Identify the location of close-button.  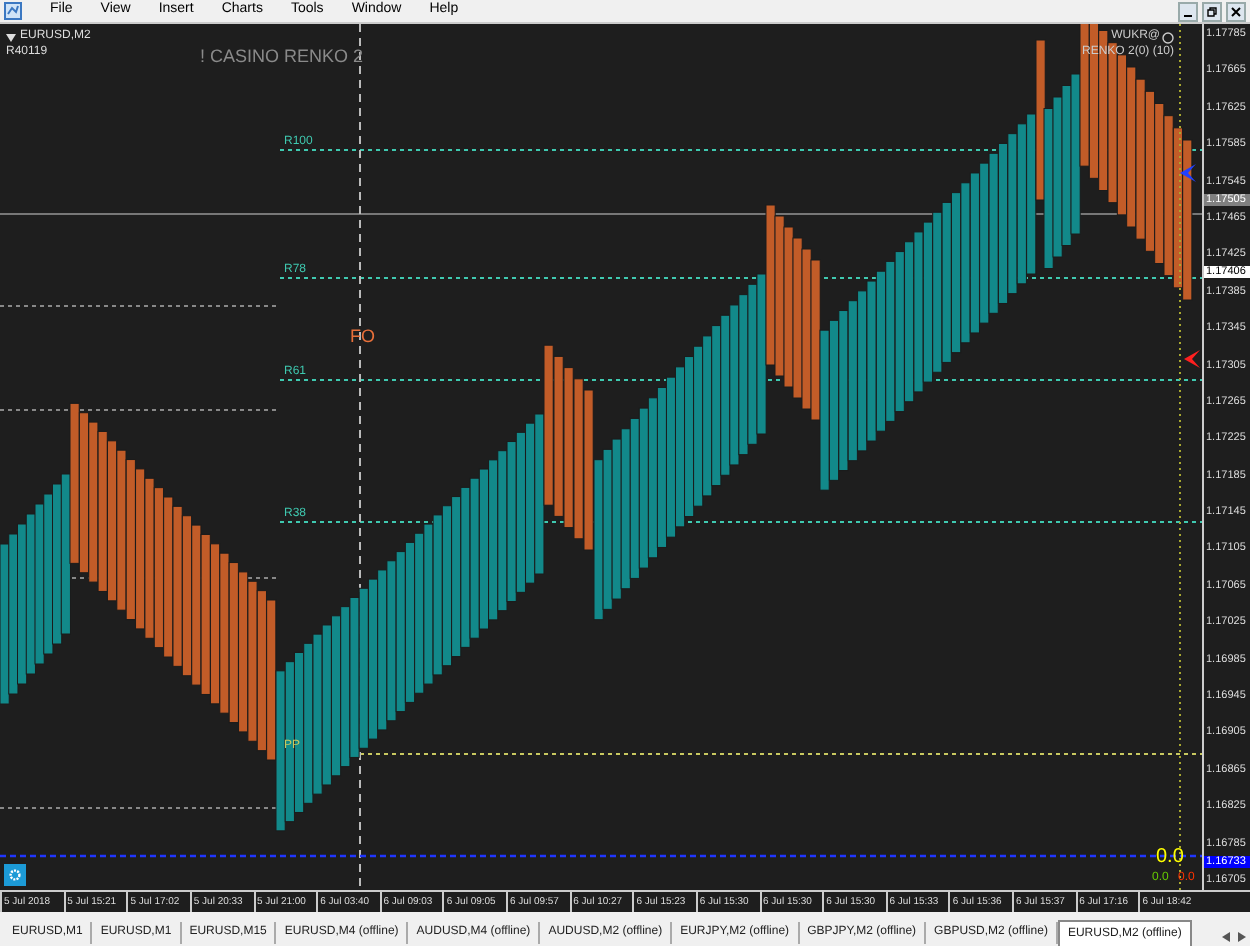
(1236, 11).